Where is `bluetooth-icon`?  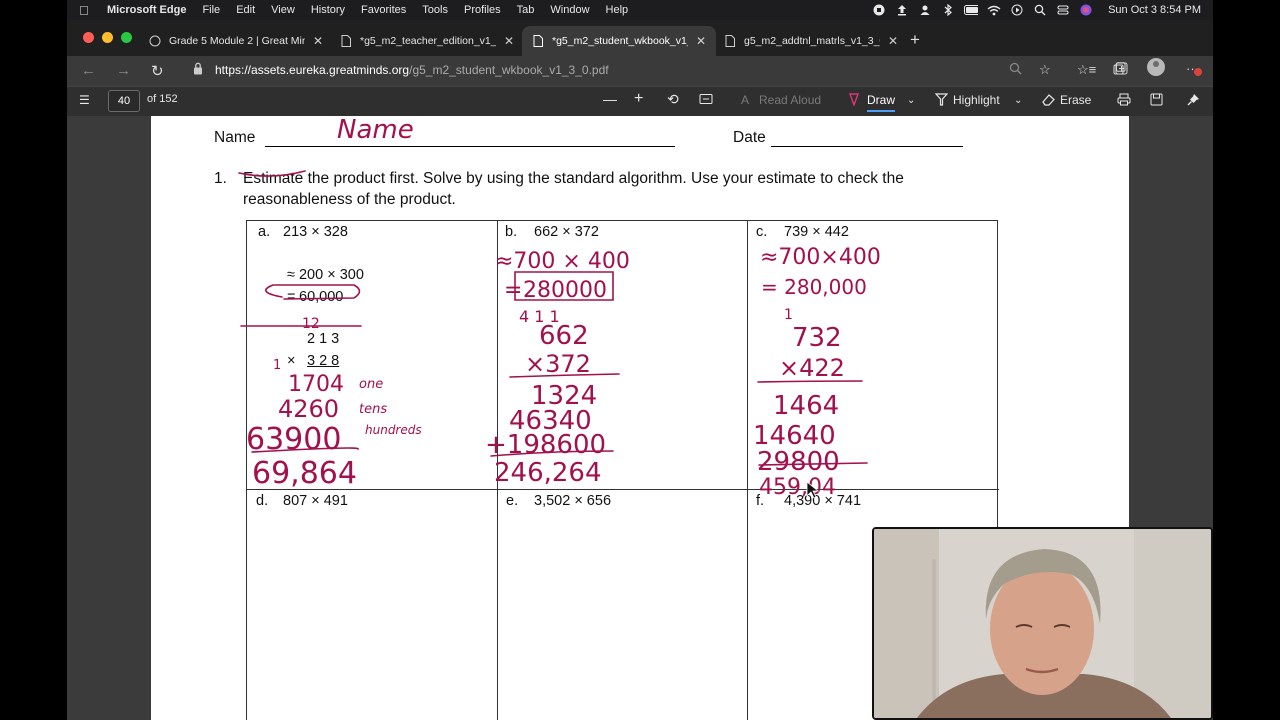 bluetooth-icon is located at coordinates (948, 10).